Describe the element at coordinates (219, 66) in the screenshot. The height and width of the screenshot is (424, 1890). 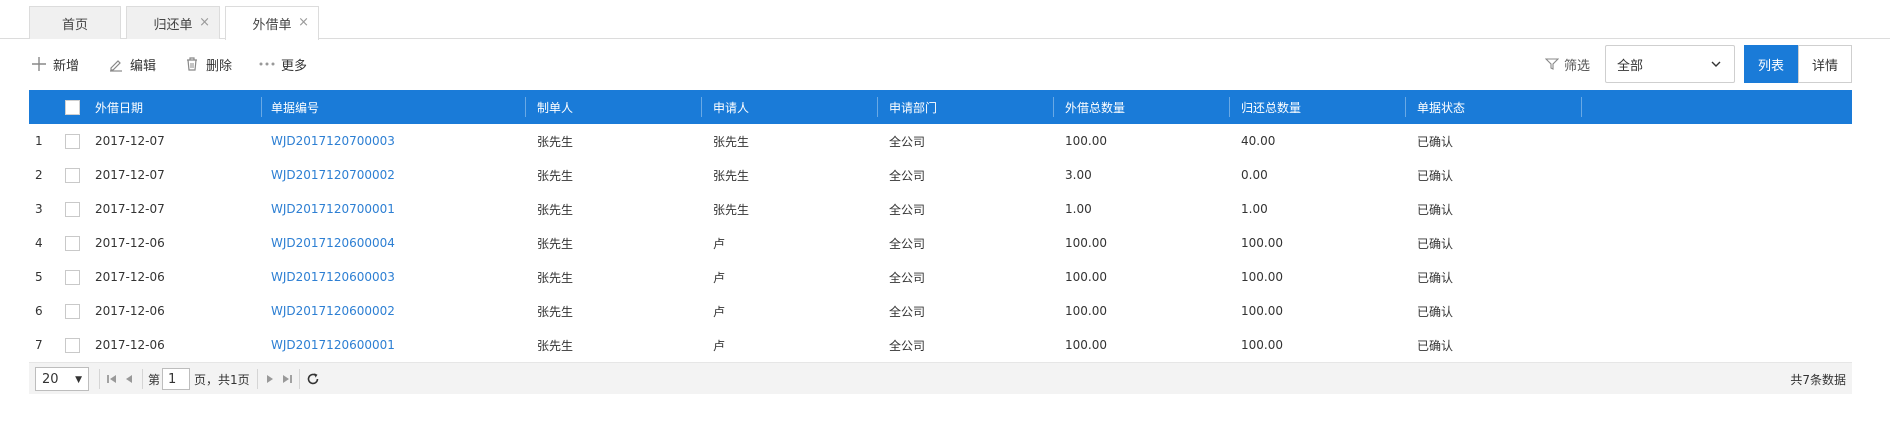
I see `delete-label: 删除` at that location.